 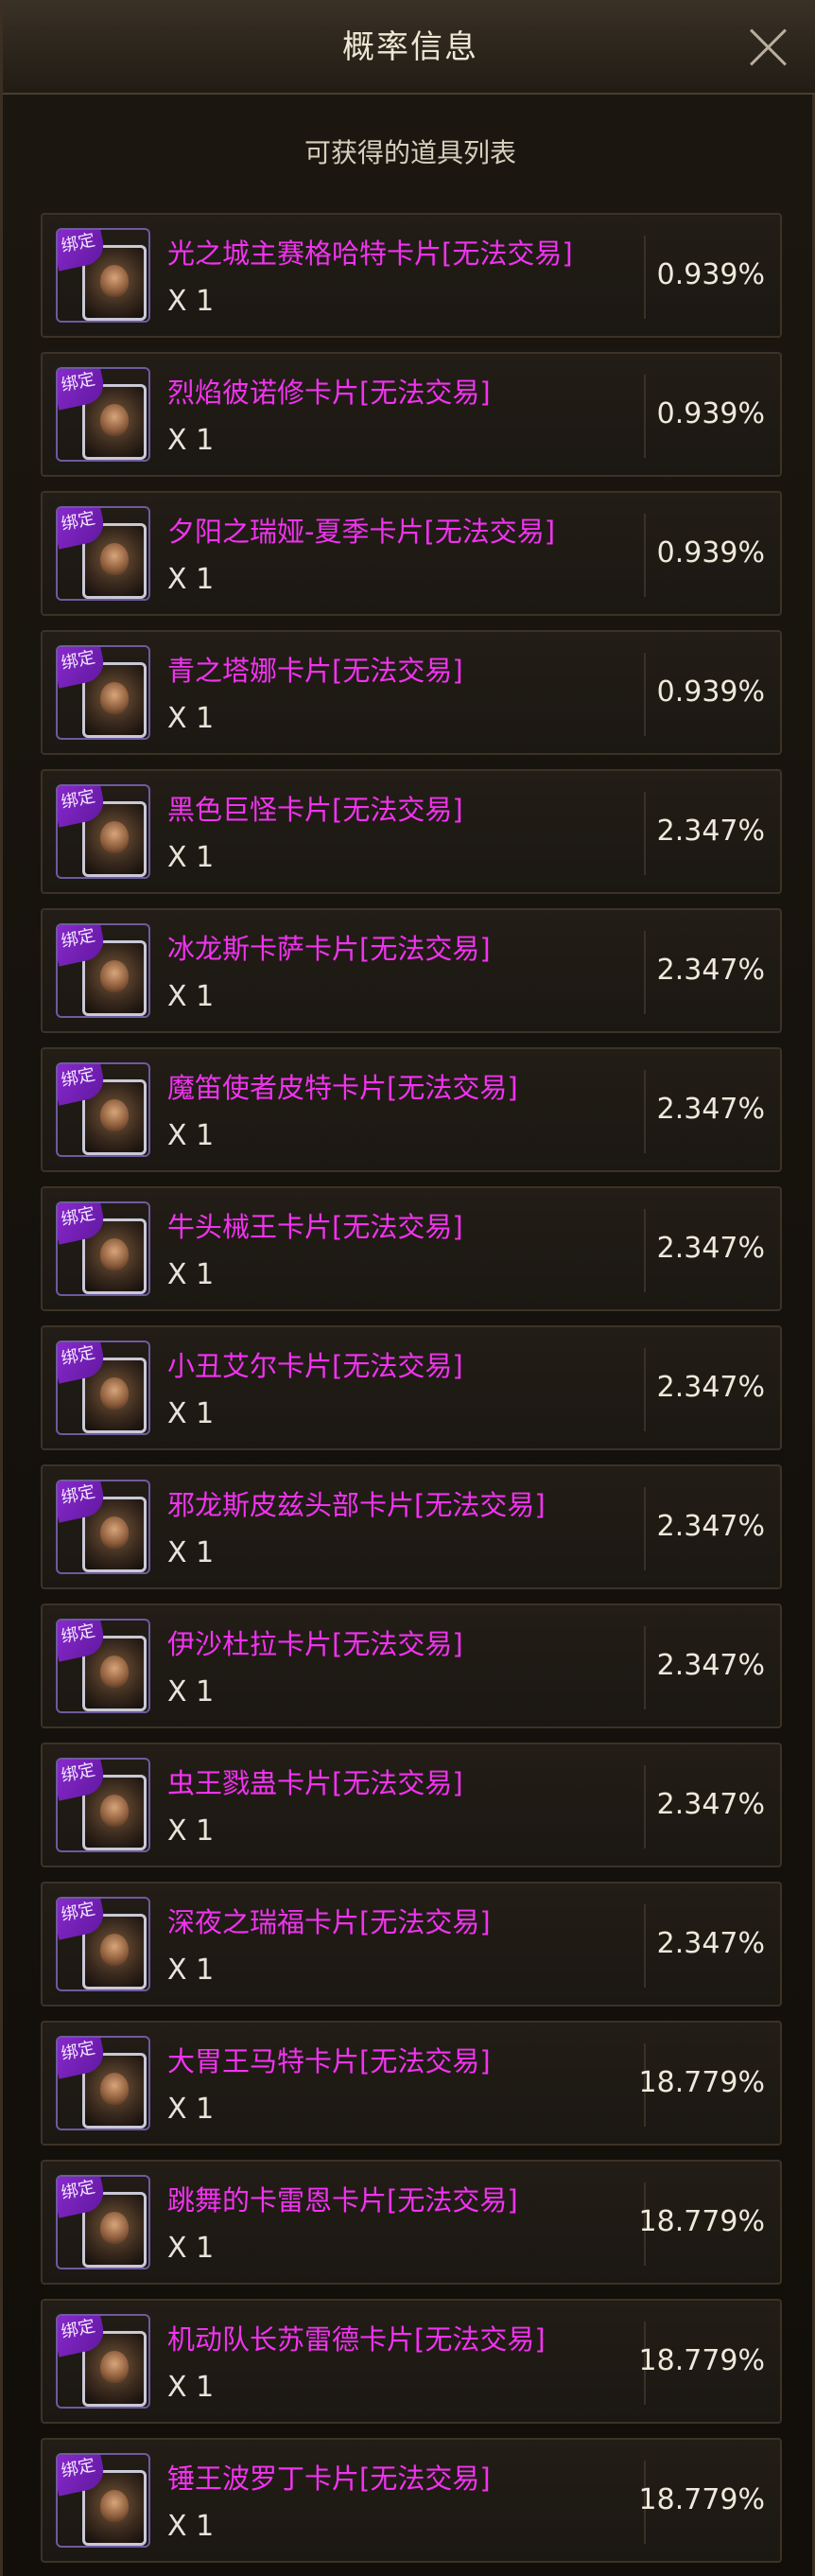 What do you see at coordinates (411, 2501) in the screenshot?
I see `list-item: 绑定 锤王波罗丁卡片[无法交易] X 1 18.779%` at bounding box center [411, 2501].